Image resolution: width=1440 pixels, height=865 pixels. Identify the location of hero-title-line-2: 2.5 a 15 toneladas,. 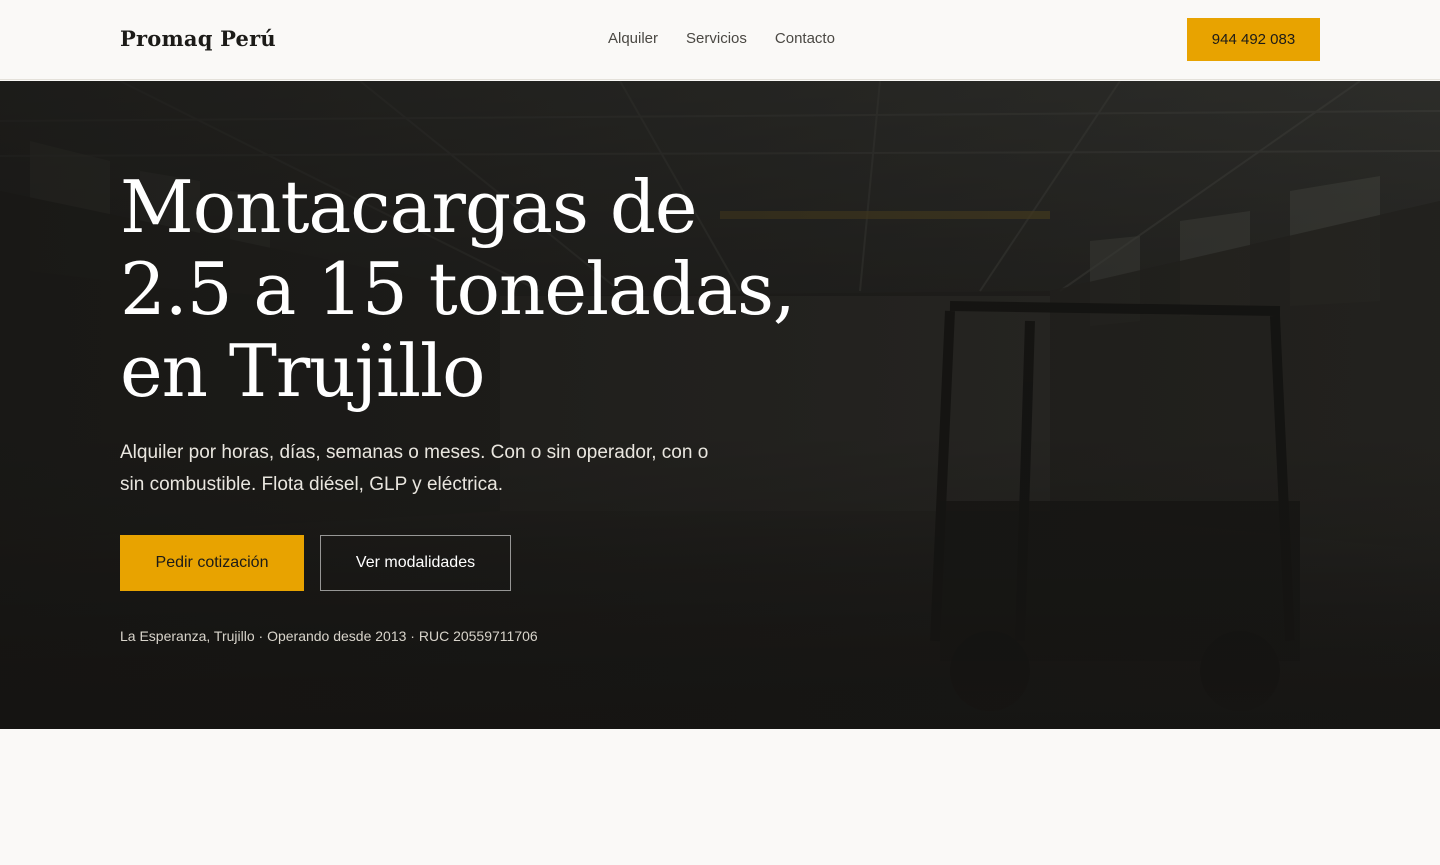
(458, 289).